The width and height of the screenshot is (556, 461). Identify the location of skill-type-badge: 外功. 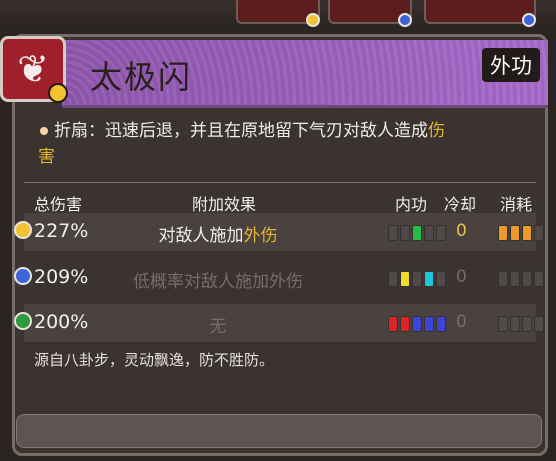
(511, 65).